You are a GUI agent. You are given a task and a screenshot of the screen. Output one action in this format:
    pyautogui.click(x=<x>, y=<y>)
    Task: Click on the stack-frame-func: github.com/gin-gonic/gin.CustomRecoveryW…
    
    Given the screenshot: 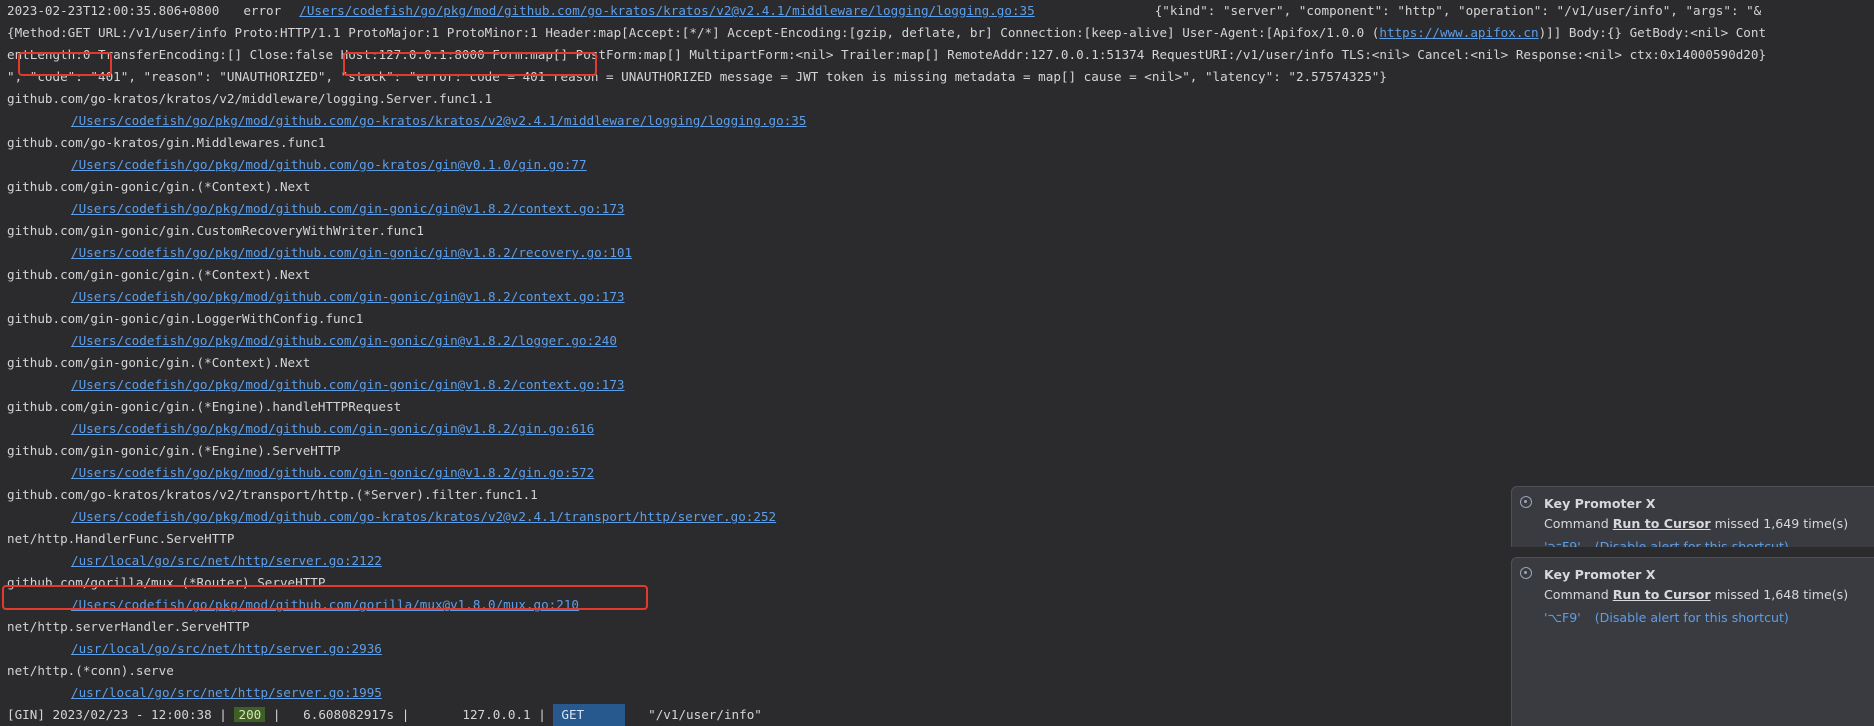 What is the action you would take?
    pyautogui.click(x=216, y=230)
    